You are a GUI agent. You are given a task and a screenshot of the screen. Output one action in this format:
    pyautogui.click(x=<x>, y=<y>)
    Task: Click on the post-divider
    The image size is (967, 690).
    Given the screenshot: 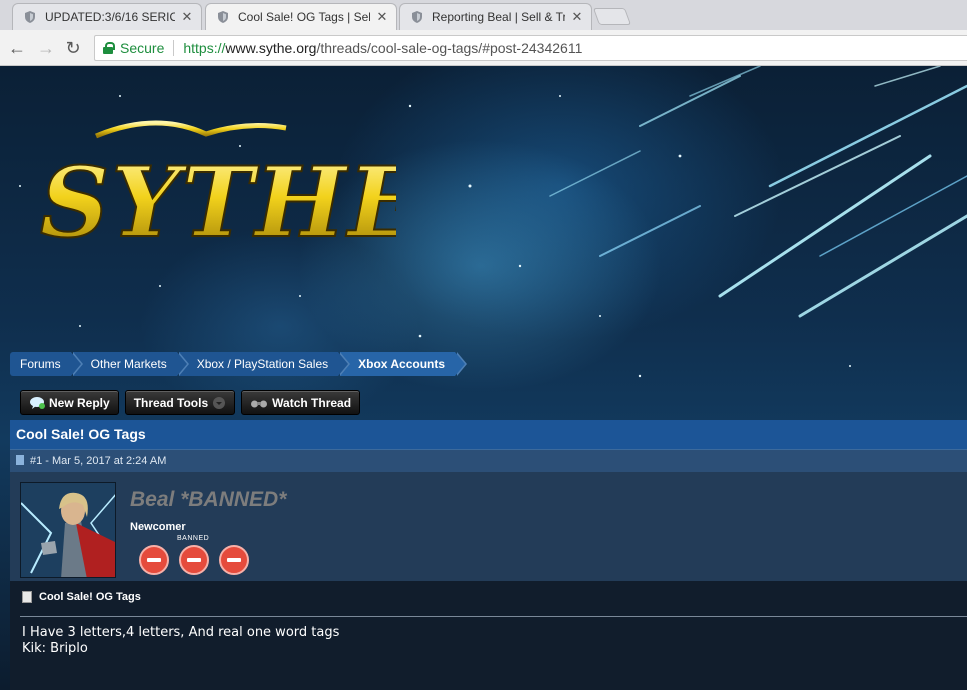 What is the action you would take?
    pyautogui.click(x=493, y=616)
    